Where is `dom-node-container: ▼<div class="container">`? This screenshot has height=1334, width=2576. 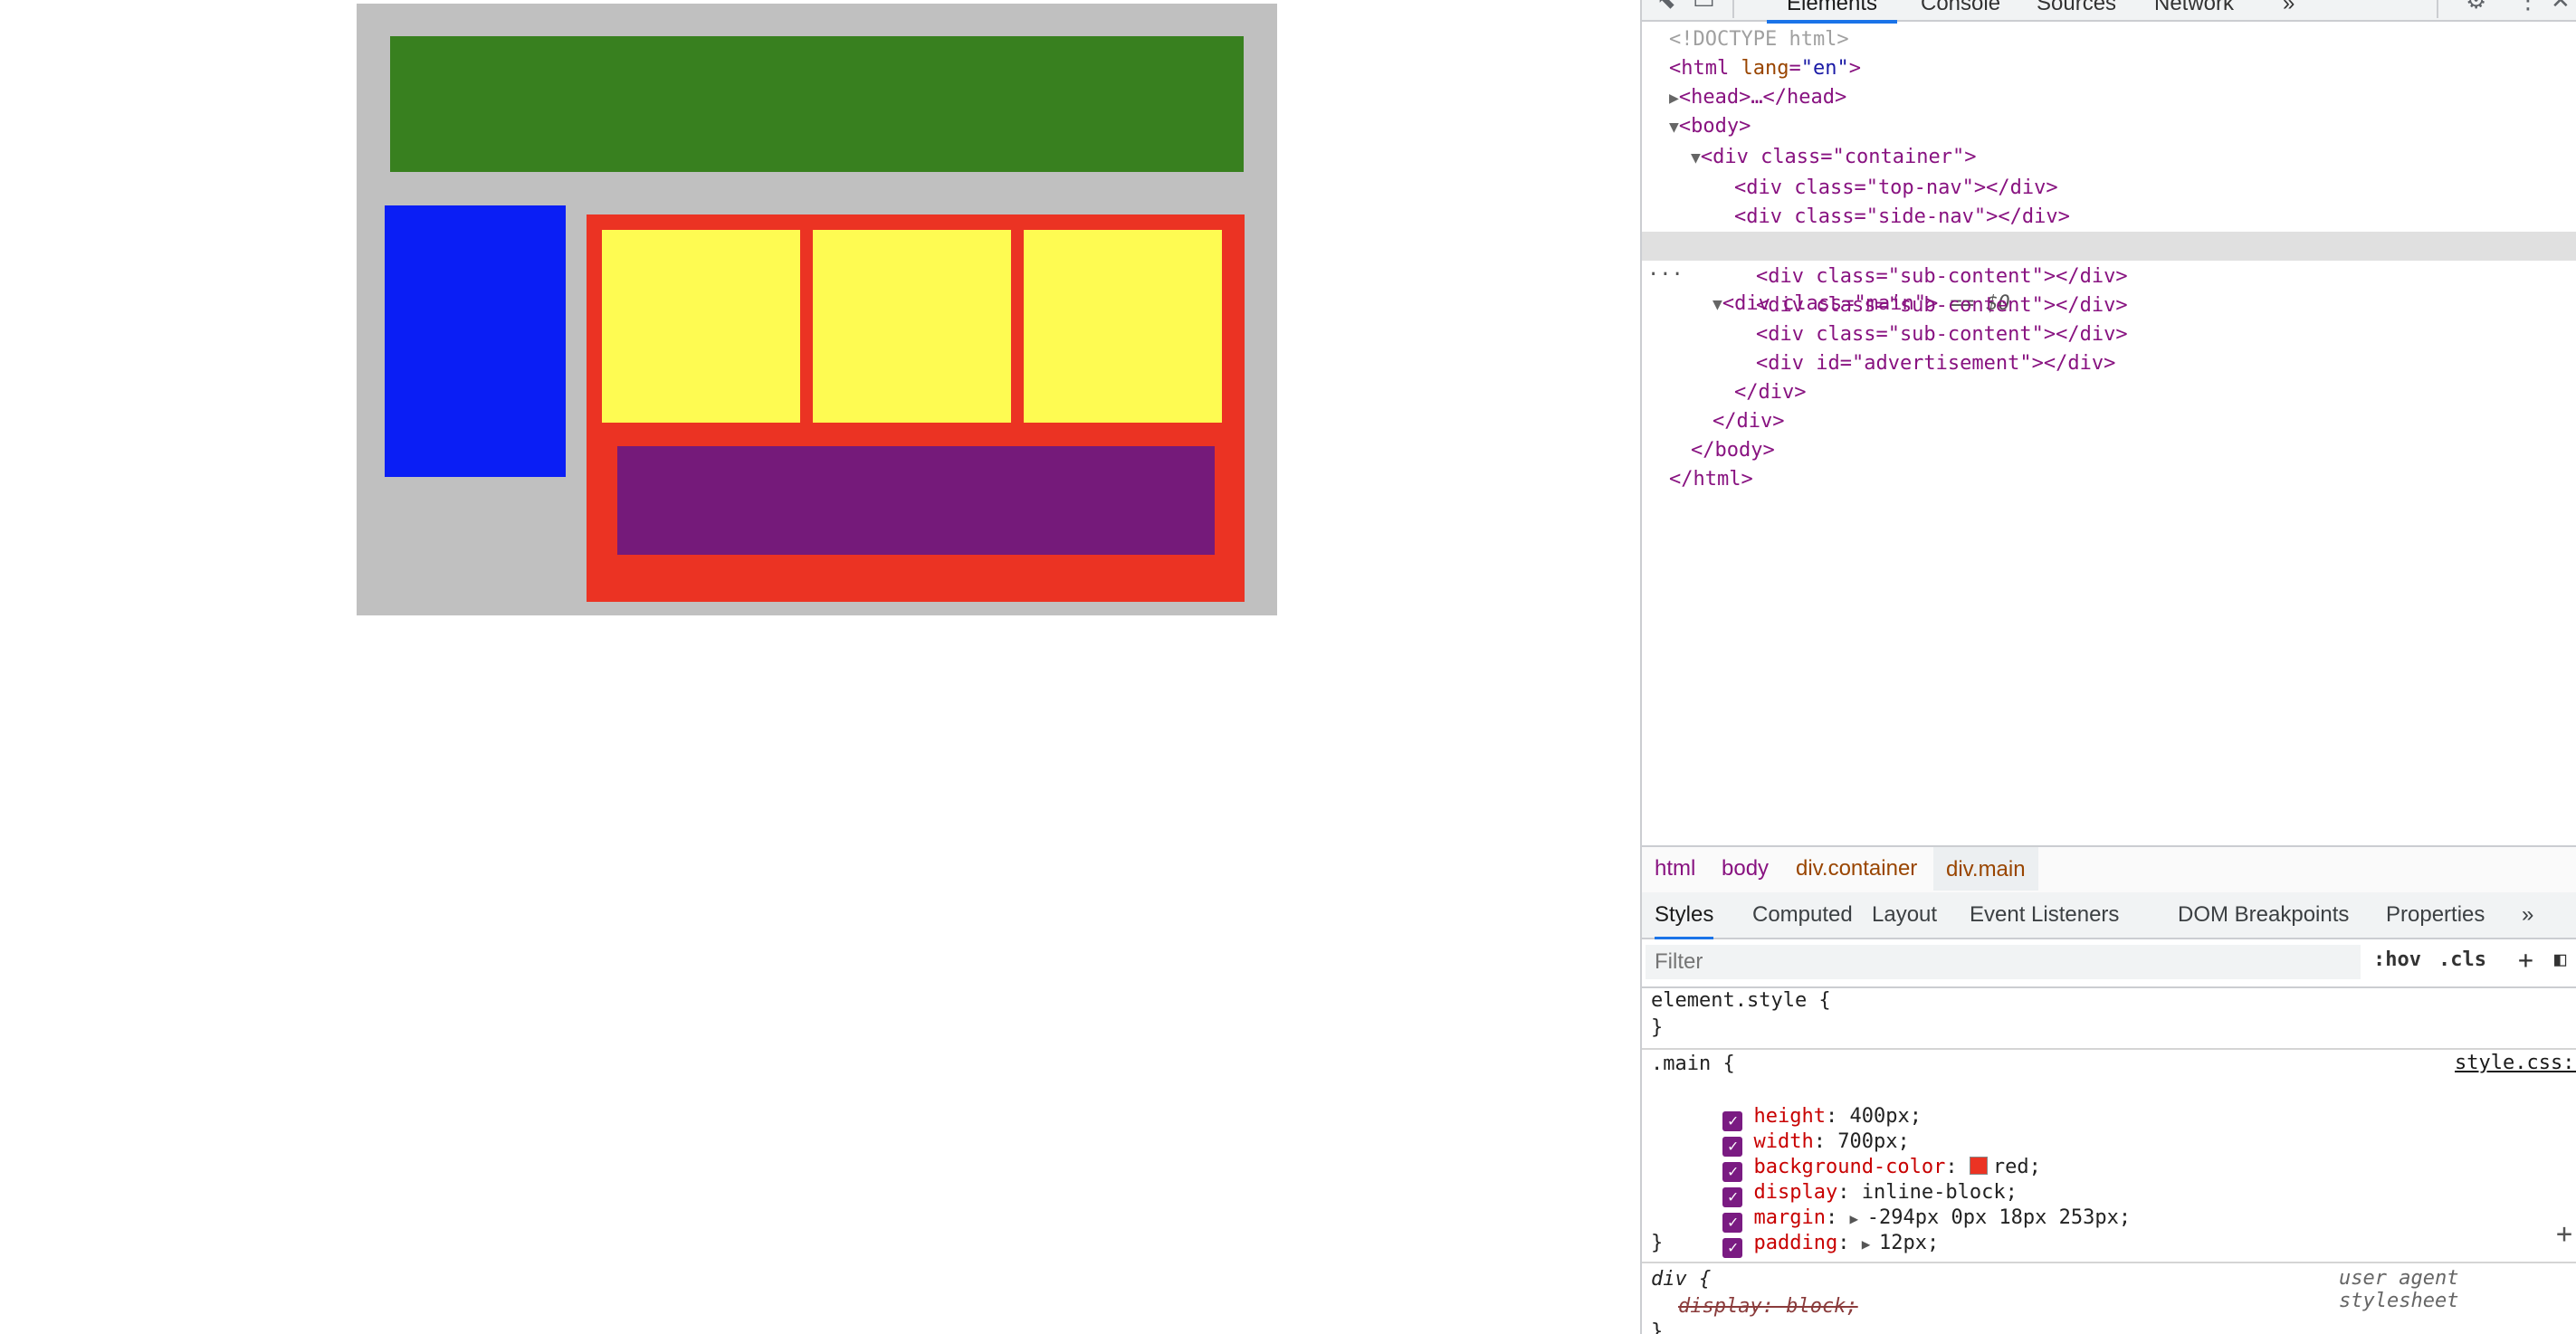
dom-node-container: ▼<div class="container"> is located at coordinates (1834, 157).